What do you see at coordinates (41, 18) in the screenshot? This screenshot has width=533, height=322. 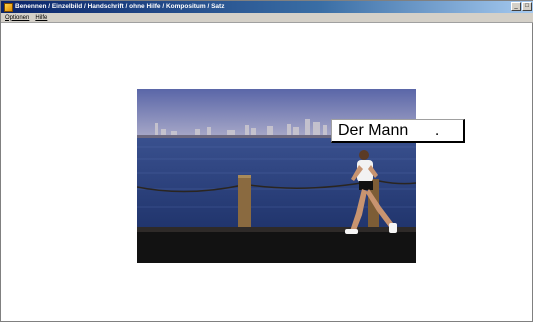 I see `menu-item-hilfe: Hilfe` at bounding box center [41, 18].